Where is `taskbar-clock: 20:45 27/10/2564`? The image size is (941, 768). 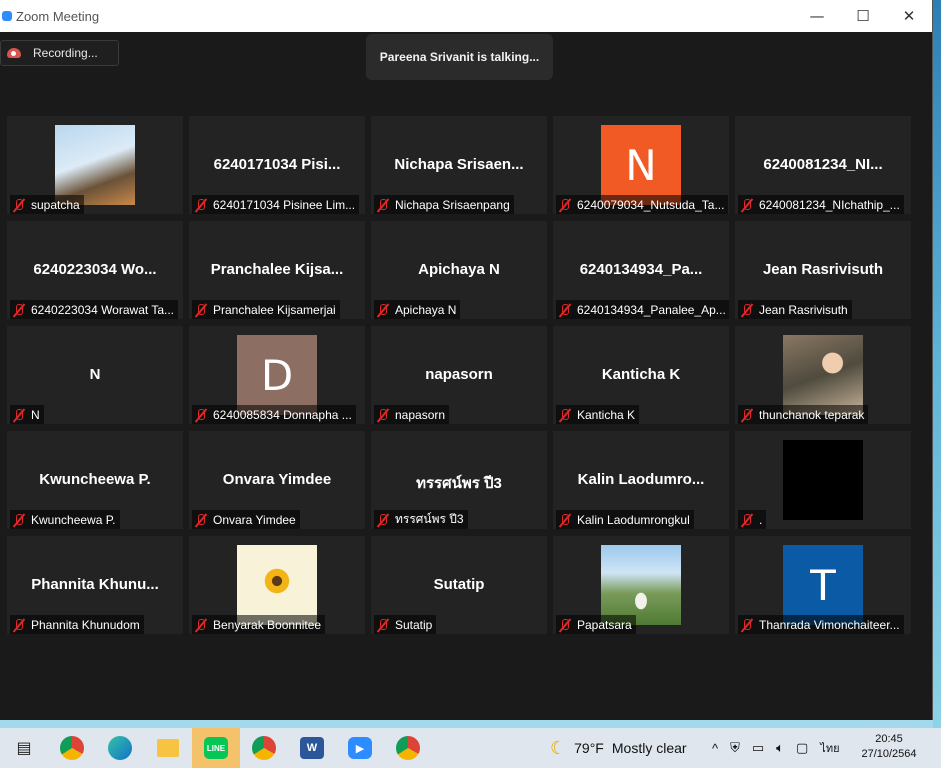
taskbar-clock: 20:45 27/10/2564 is located at coordinates (889, 747).